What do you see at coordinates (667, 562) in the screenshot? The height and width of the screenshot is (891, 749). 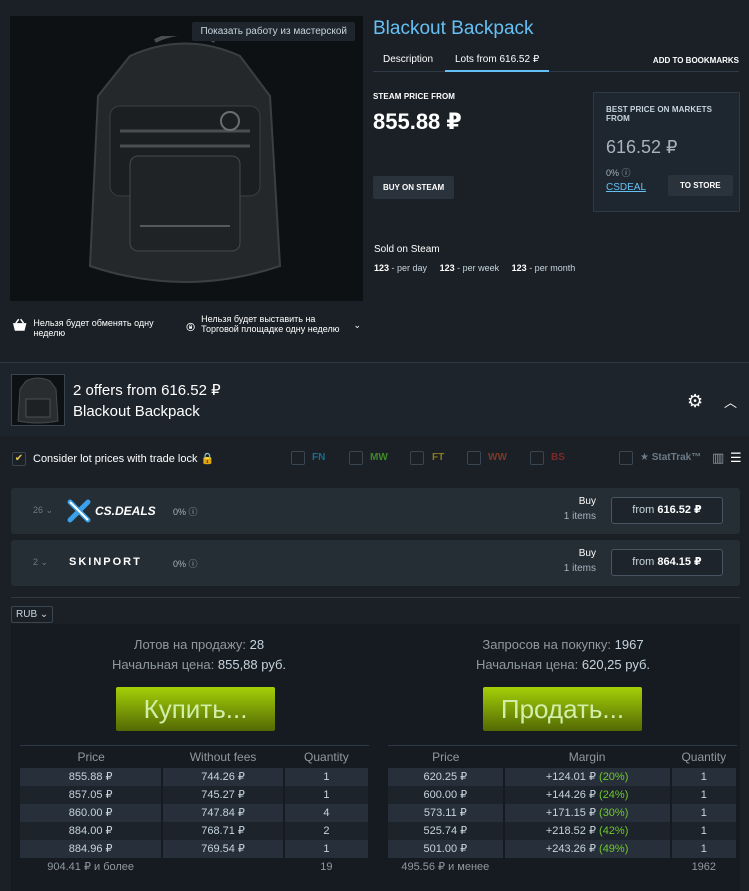 I see `market-price-button: from 864.15 ₽` at bounding box center [667, 562].